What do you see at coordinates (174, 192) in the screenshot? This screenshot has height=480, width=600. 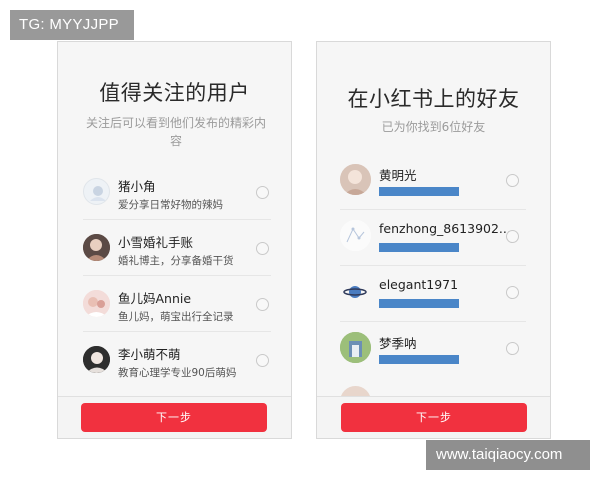 I see `list-item: 猪小角 爱分享日常好物的辣妈` at bounding box center [174, 192].